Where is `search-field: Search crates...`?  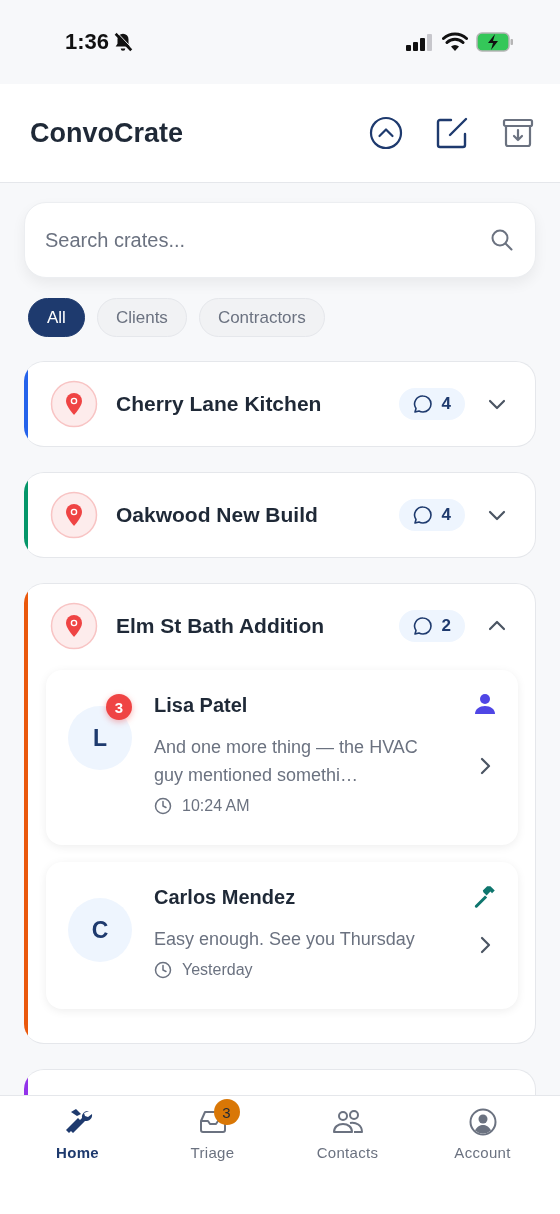
search-field: Search crates... is located at coordinates (280, 240).